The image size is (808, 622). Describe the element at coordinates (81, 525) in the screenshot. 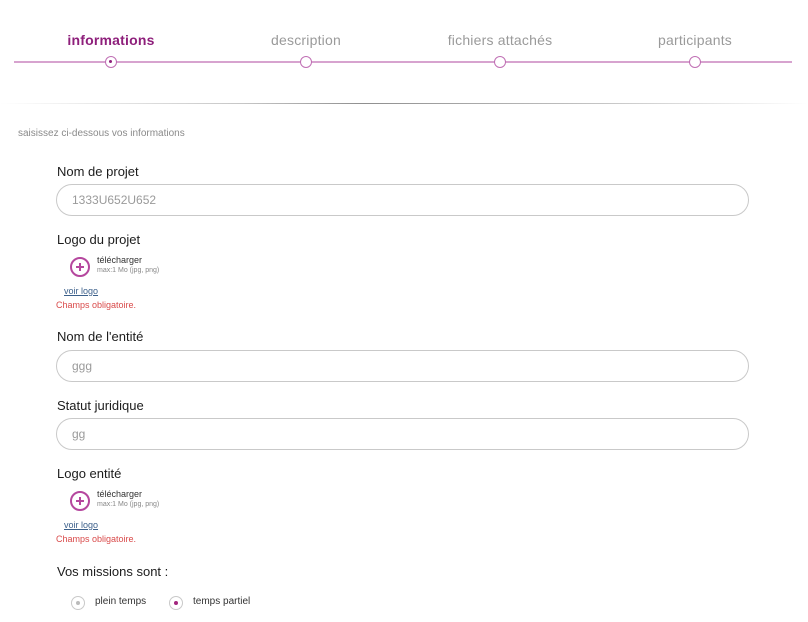

I see `view-entity-logo-link: voir logo` at that location.